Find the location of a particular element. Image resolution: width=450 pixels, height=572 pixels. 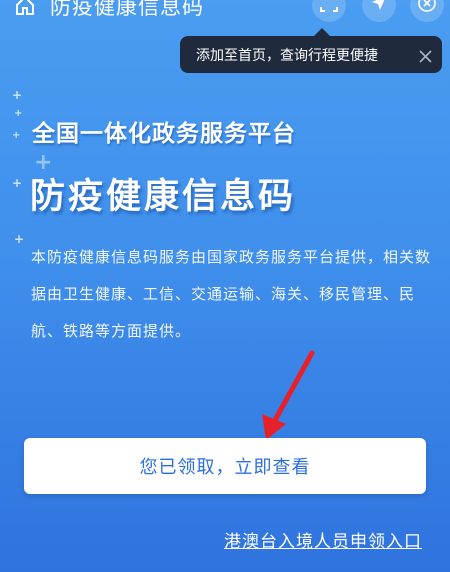

view-health-code-button: 您已领取，立即查看 is located at coordinates (225, 466).